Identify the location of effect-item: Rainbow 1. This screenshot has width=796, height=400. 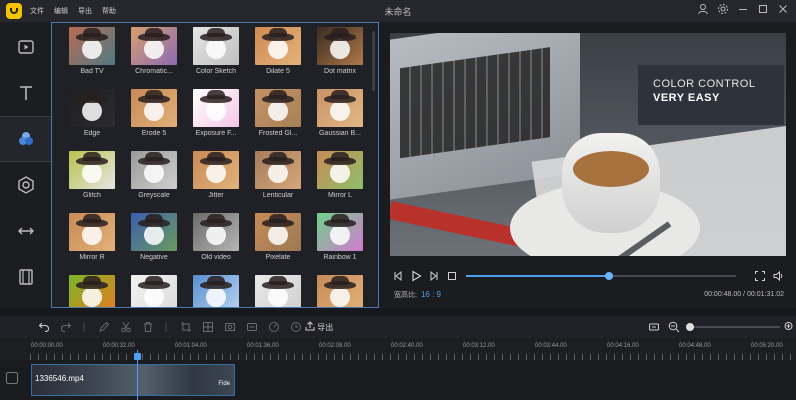
(340, 241).